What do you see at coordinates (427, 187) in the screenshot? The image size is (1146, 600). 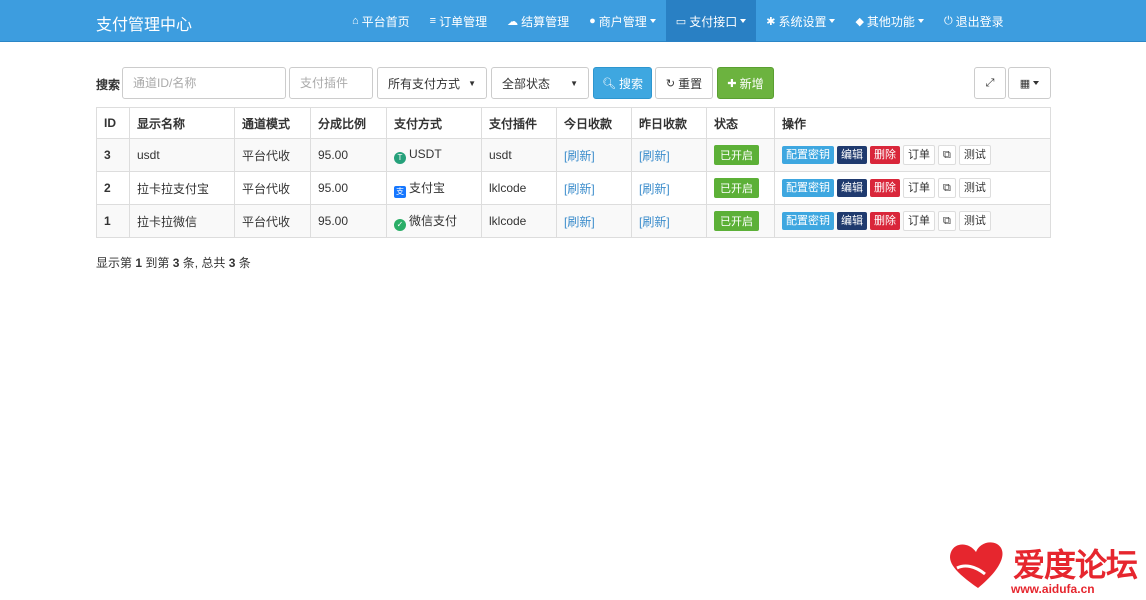 I see `pay-type-label: 支付宝` at bounding box center [427, 187].